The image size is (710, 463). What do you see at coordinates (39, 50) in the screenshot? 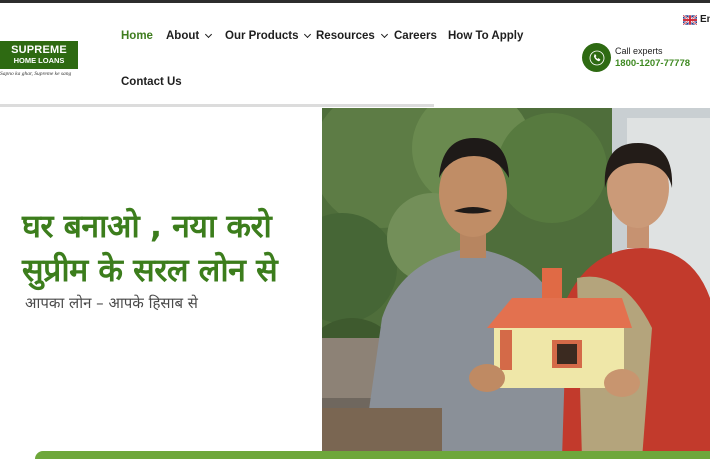
I see `logo-name-line1: SUPREME` at bounding box center [39, 50].